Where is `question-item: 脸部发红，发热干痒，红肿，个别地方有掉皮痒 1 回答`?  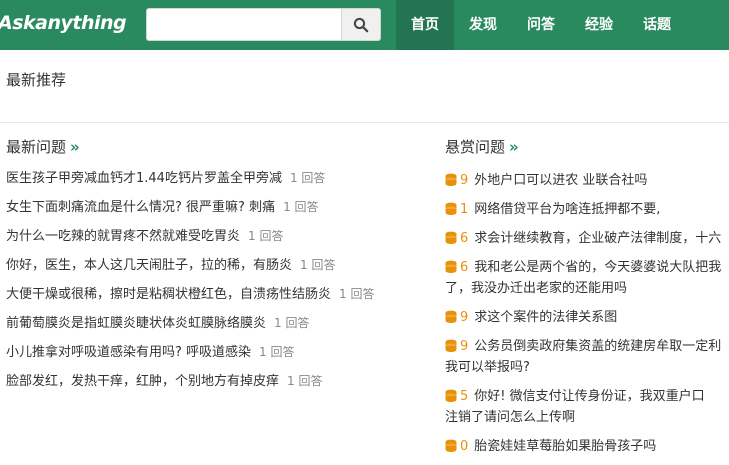 question-item: 脸部发红，发热干痒，红肿，个别地方有掉皮痒 1 回答 is located at coordinates (216, 387).